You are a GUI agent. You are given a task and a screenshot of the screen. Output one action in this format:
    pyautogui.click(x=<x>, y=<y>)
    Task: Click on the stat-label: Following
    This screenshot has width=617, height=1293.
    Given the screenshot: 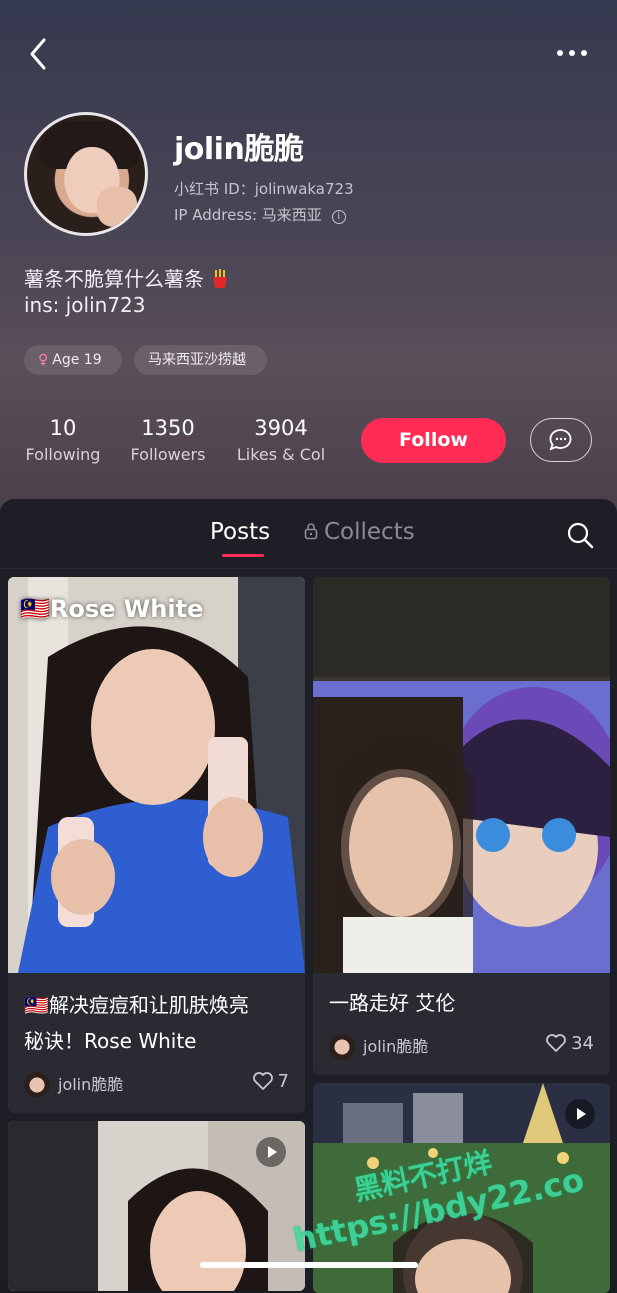 What is the action you would take?
    pyautogui.click(x=63, y=454)
    